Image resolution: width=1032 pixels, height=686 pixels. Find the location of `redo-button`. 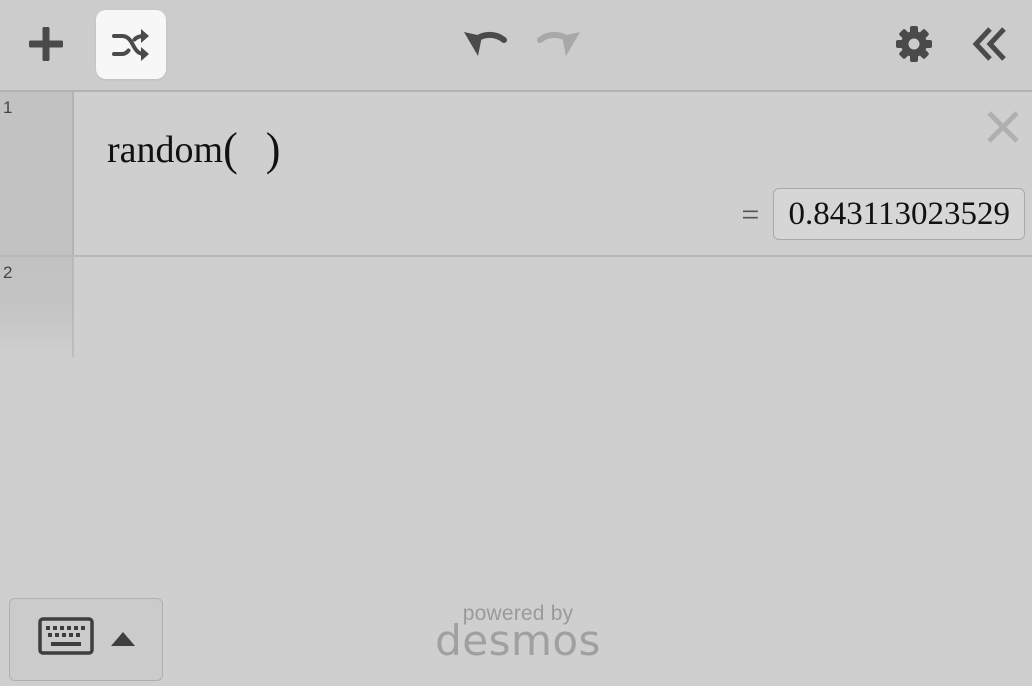

redo-button is located at coordinates (560, 43).